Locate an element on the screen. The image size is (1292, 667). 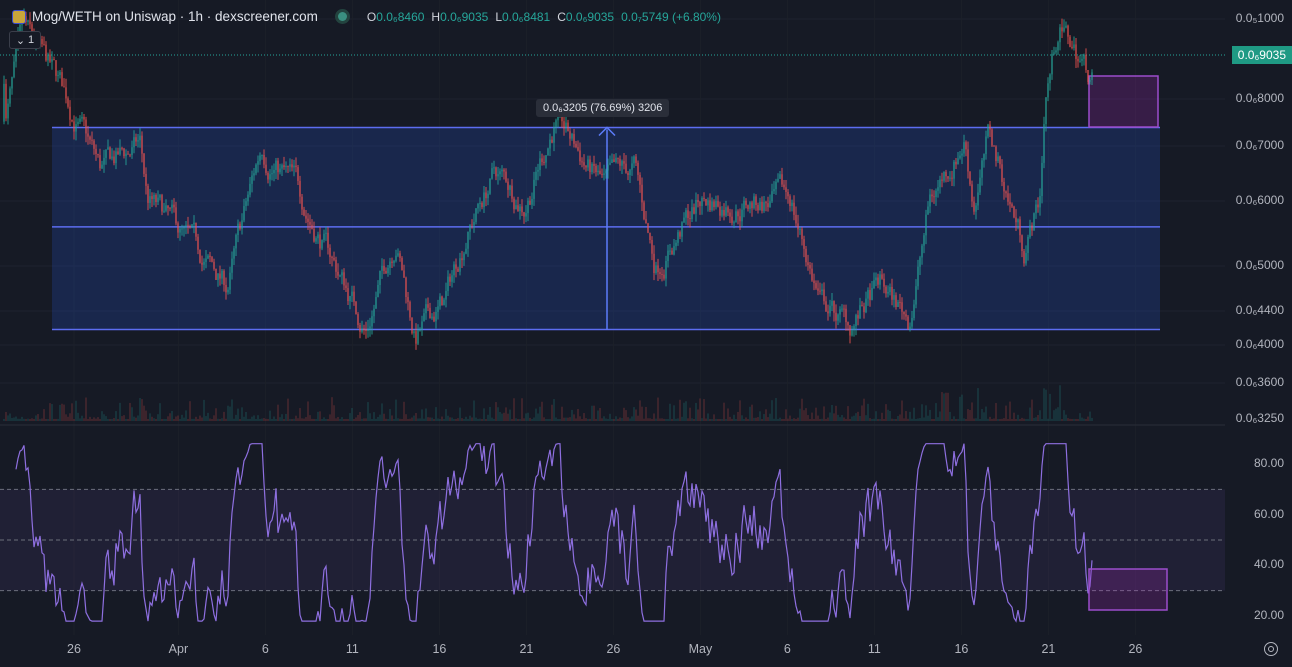
indicator-toggle-button: ⌄ 1 is located at coordinates (25, 40).